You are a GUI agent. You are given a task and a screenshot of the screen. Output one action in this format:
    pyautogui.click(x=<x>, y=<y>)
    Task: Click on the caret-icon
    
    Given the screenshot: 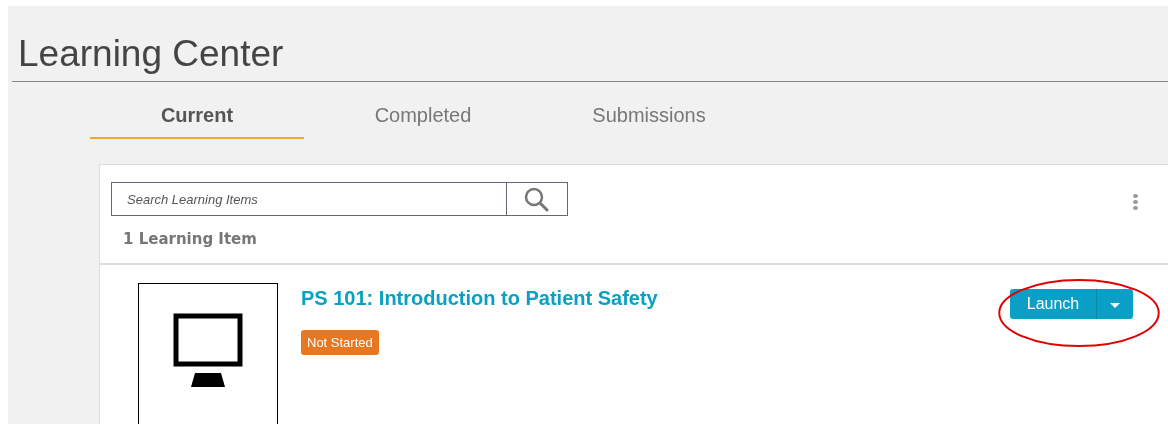 What is the action you would take?
    pyautogui.click(x=1115, y=305)
    